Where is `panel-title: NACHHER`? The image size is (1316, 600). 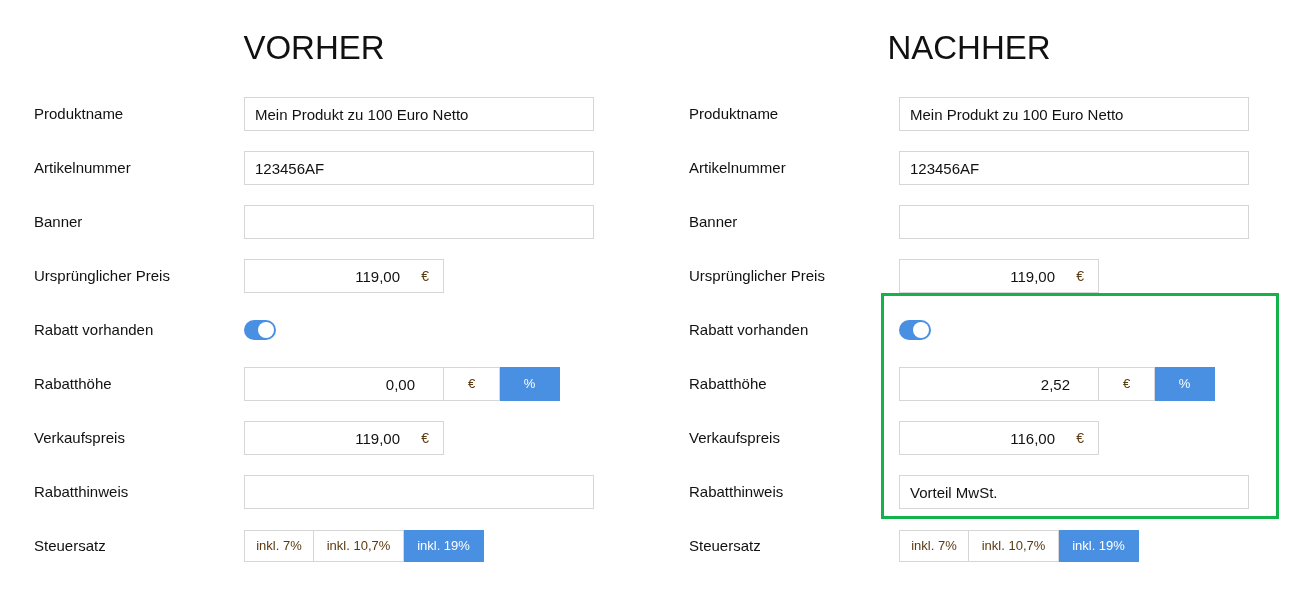 panel-title: NACHHER is located at coordinates (969, 48).